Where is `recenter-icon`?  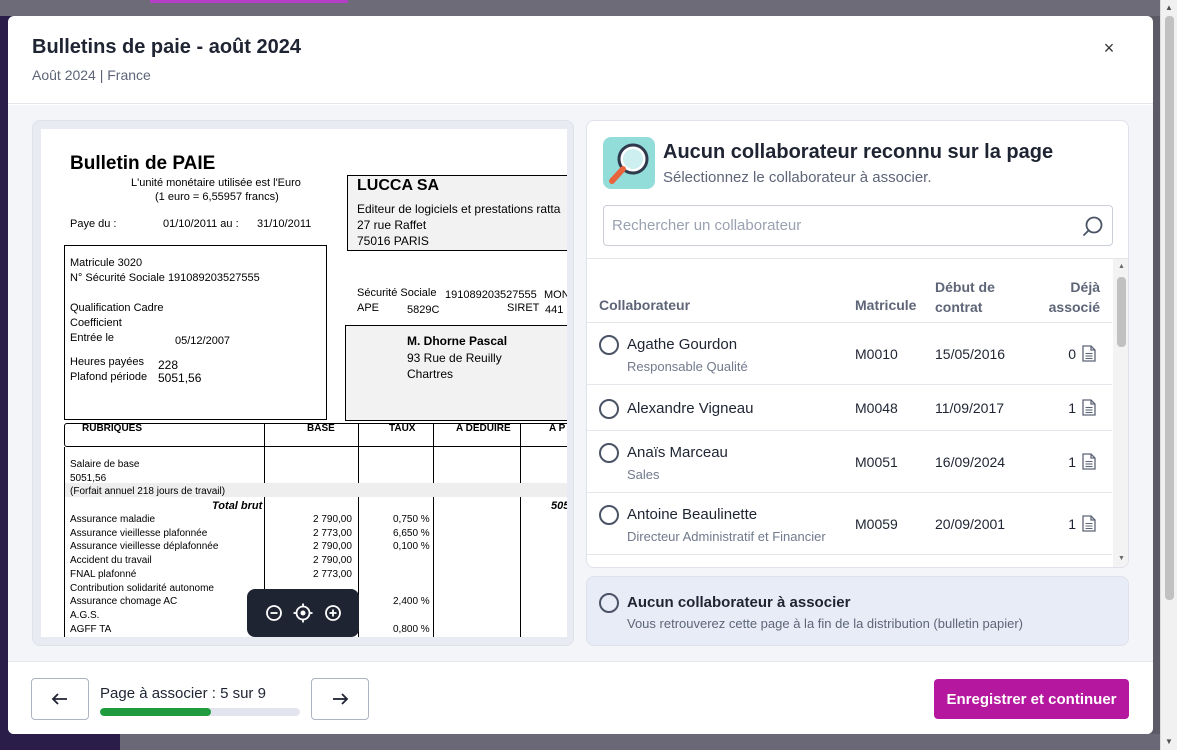
recenter-icon is located at coordinates (303, 613).